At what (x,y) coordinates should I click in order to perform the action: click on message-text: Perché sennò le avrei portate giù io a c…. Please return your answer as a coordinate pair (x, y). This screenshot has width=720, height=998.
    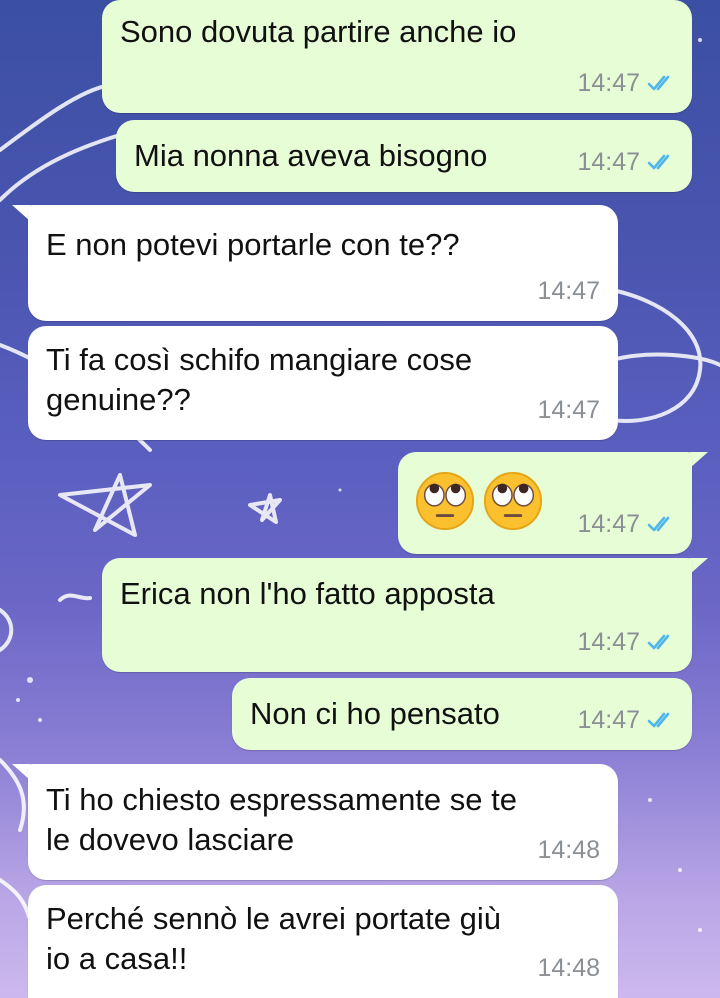
    Looking at the image, I should click on (273, 938).